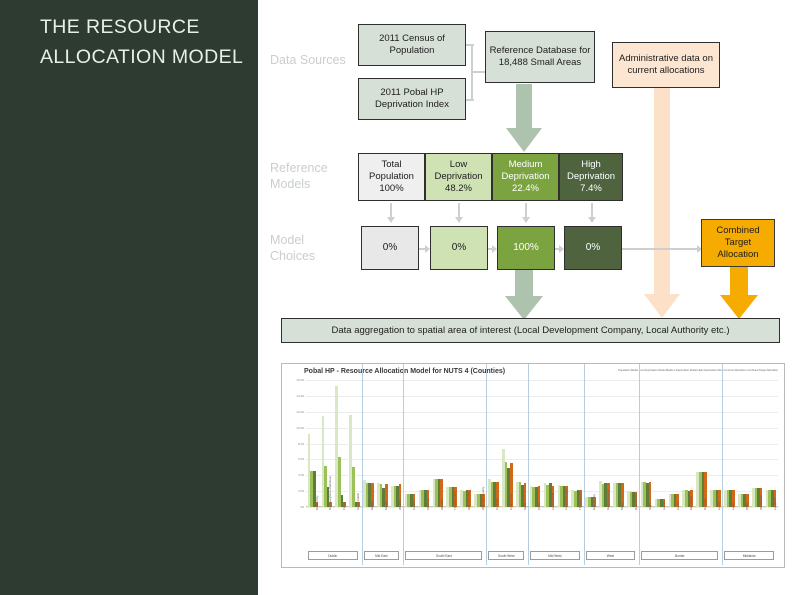 This screenshot has height=595, width=808. What do you see at coordinates (538, 506) in the screenshot?
I see `chart-x-label: Clare` at bounding box center [538, 506].